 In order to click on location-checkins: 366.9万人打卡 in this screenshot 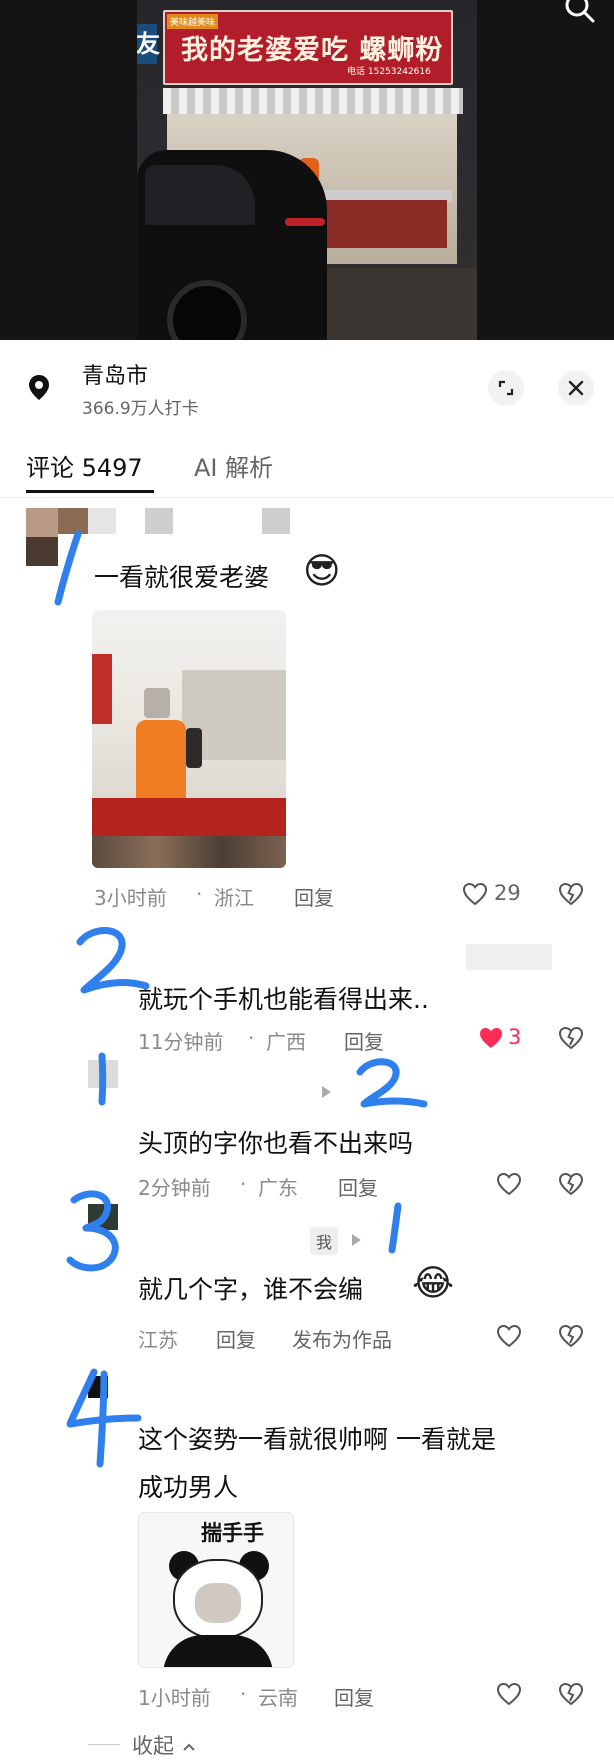, I will do `click(140, 409)`.